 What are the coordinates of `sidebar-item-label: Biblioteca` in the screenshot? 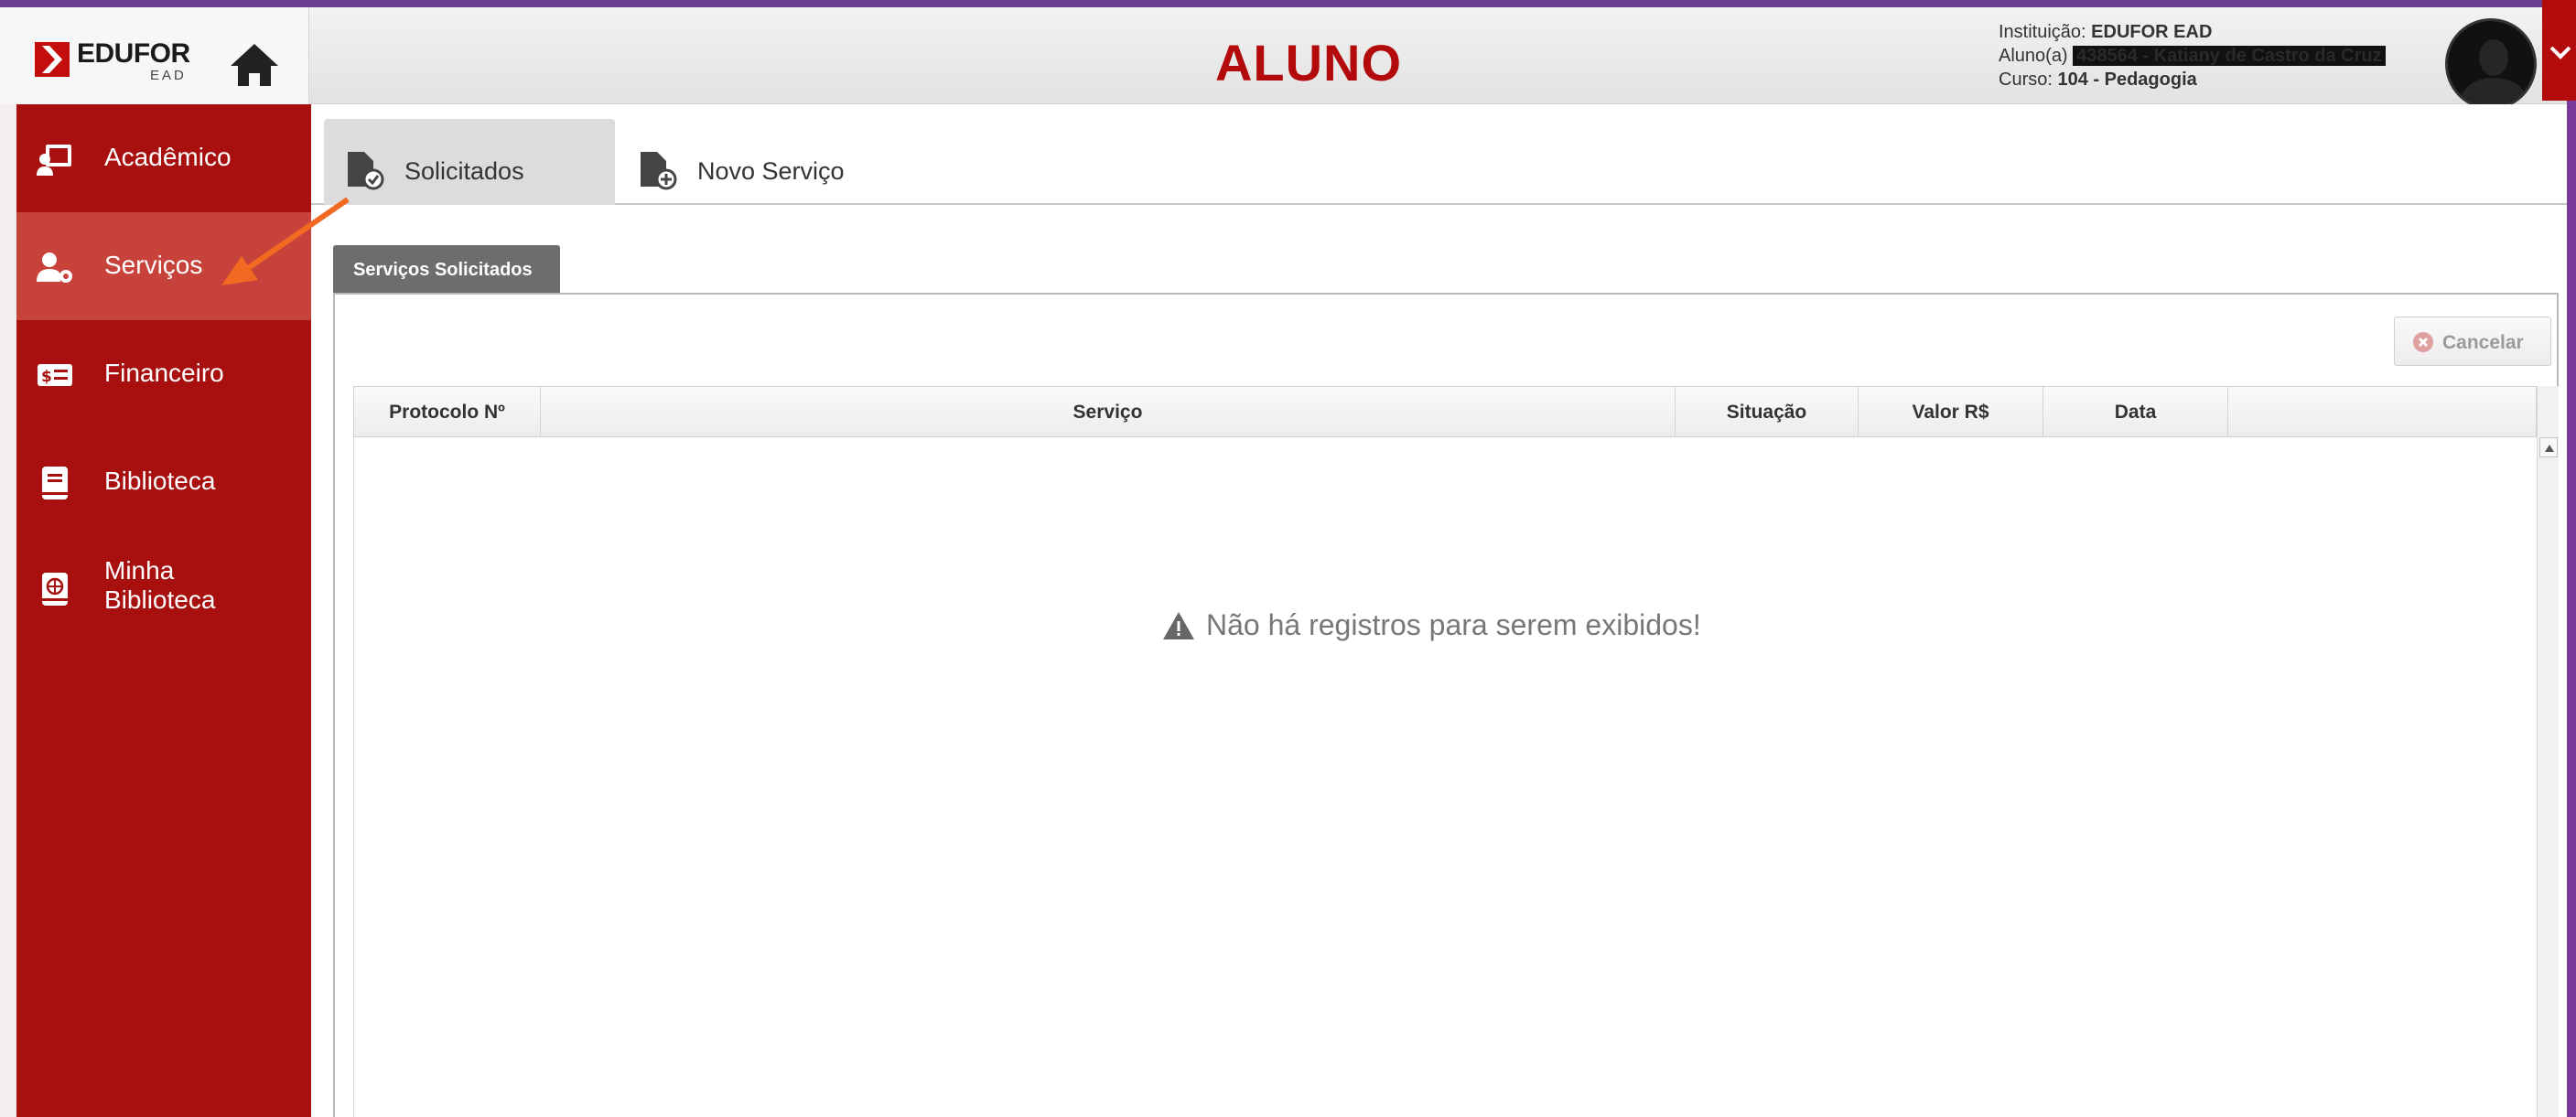 It's located at (160, 481).